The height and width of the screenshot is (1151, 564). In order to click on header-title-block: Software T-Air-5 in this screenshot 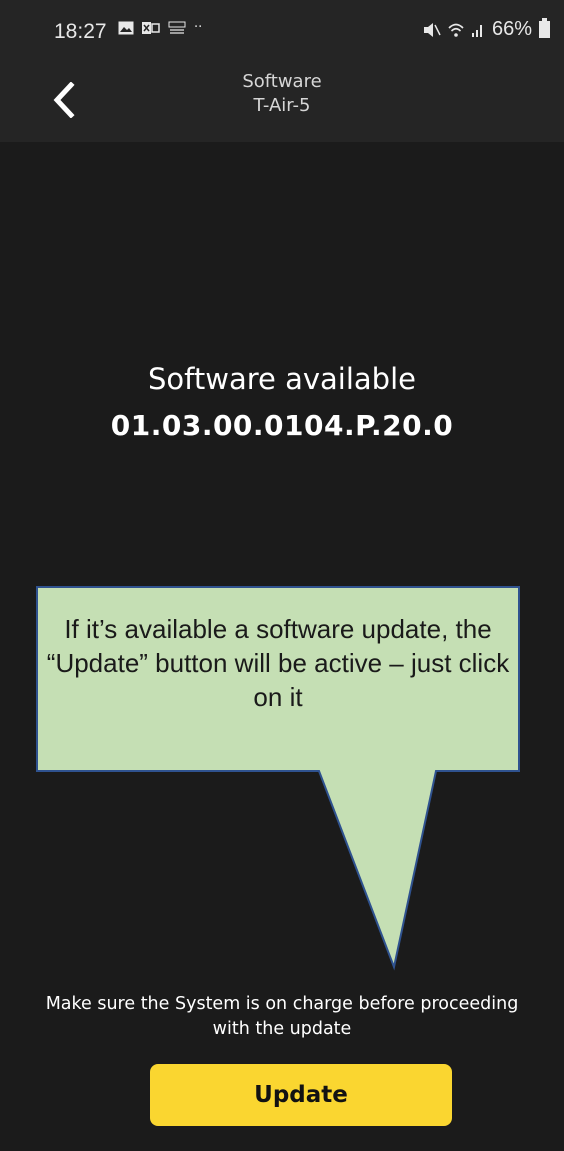, I will do `click(282, 94)`.